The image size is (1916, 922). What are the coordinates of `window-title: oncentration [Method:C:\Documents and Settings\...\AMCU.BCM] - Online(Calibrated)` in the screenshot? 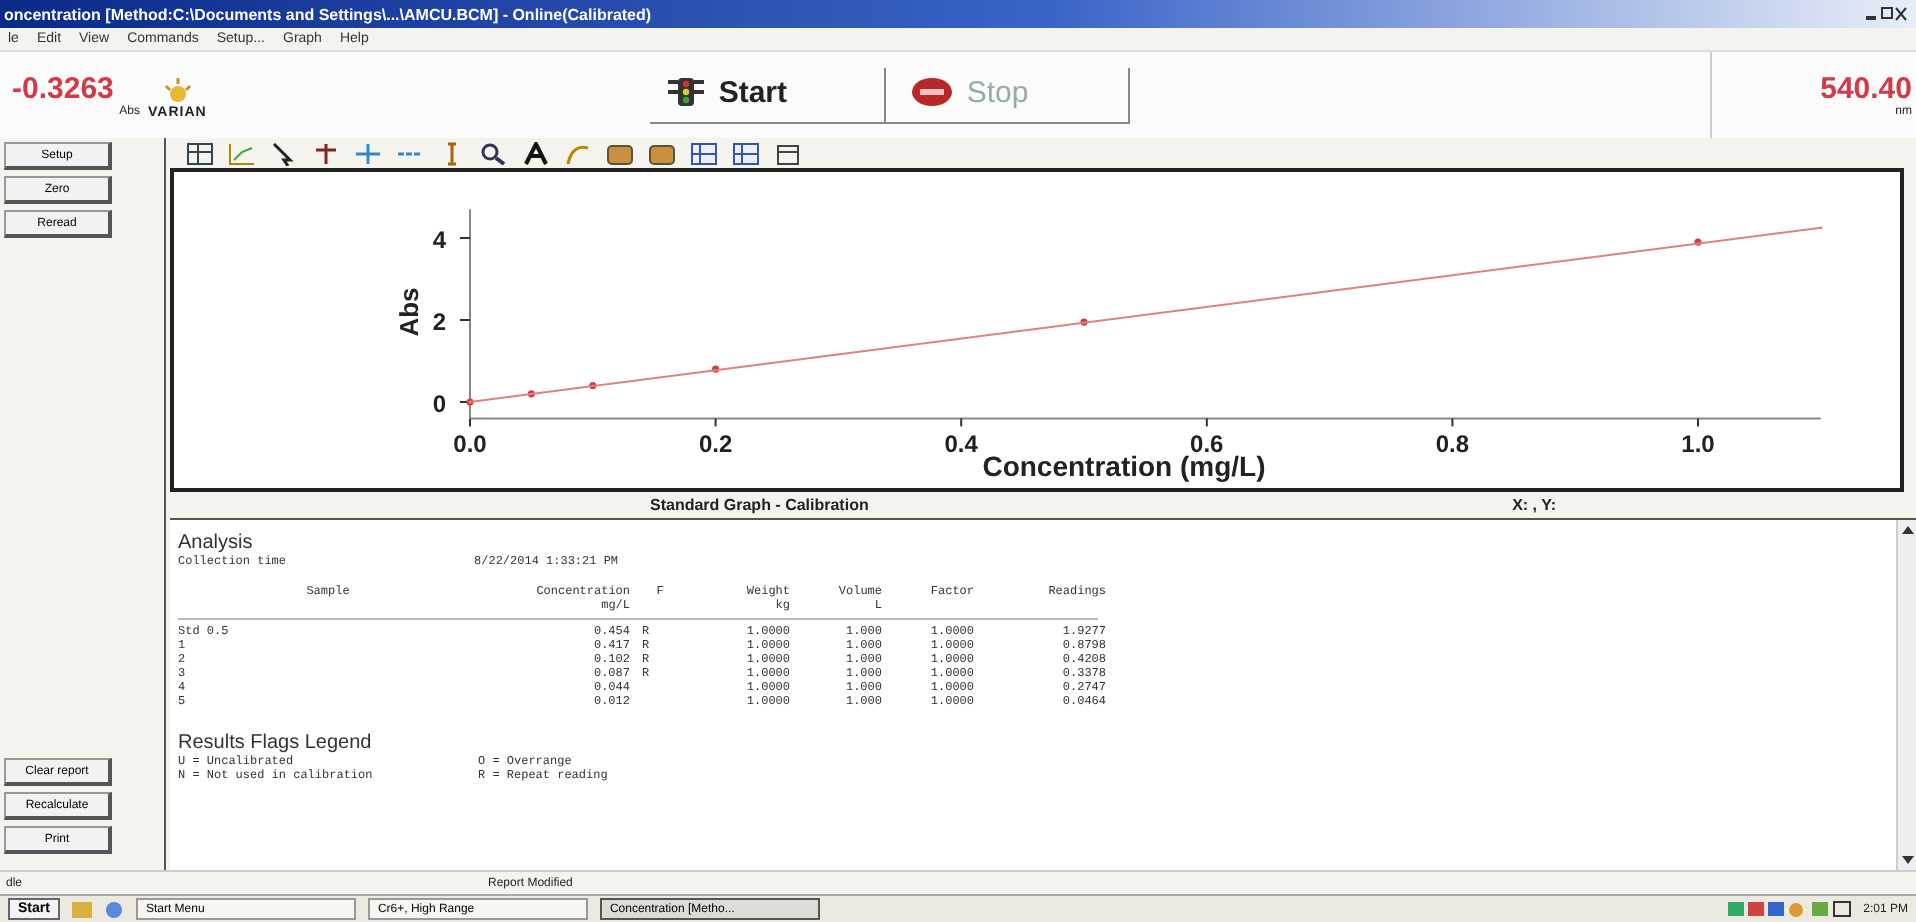 It's located at (328, 14).